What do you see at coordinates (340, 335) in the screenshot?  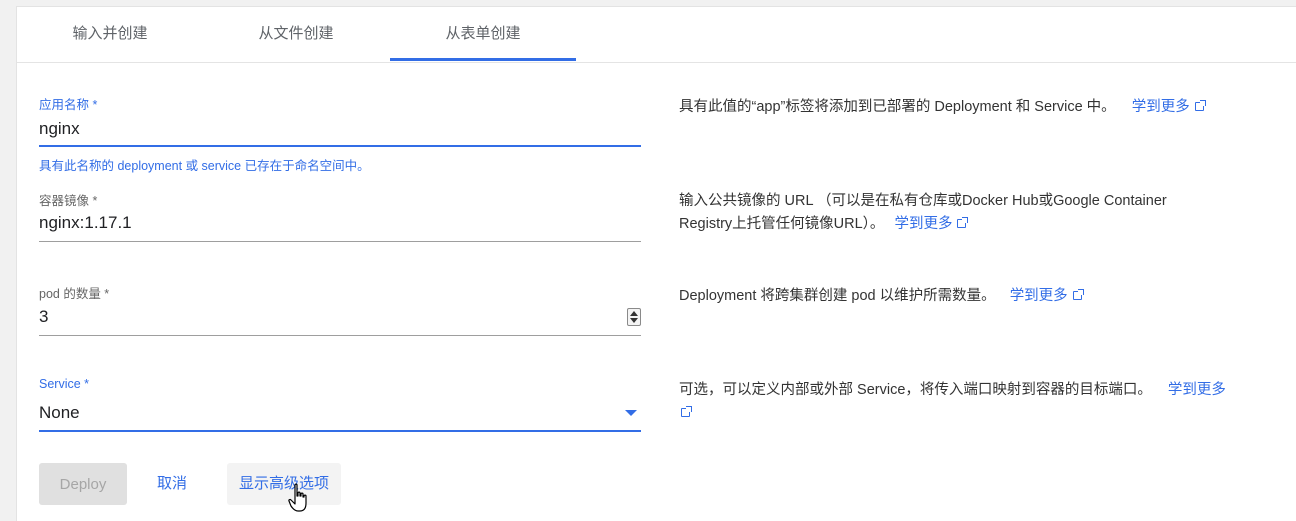 I see `pods-underline` at bounding box center [340, 335].